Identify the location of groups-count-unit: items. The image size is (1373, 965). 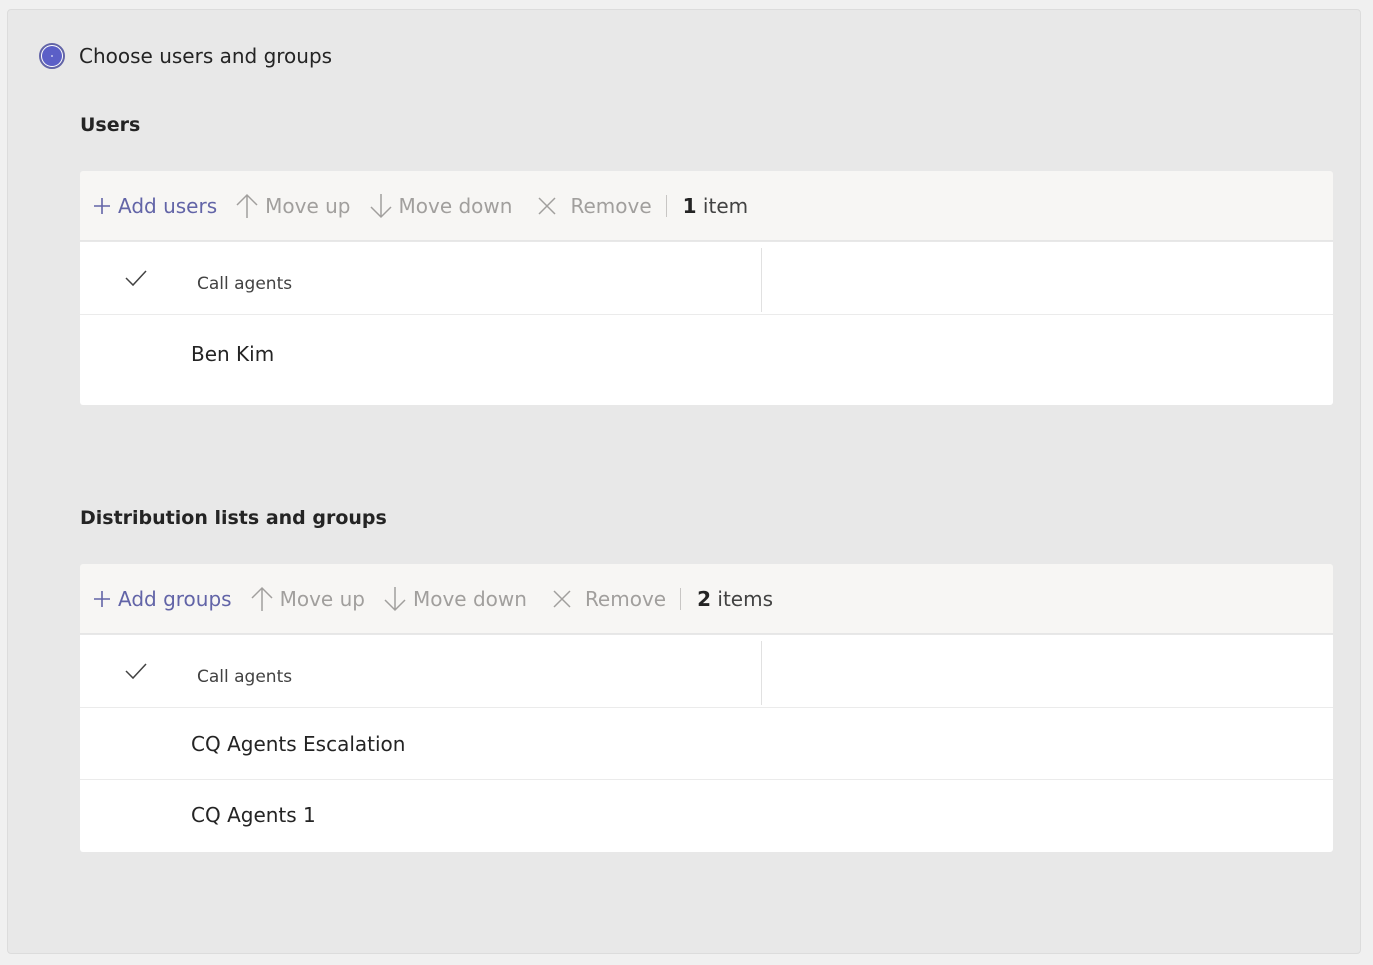
(745, 598).